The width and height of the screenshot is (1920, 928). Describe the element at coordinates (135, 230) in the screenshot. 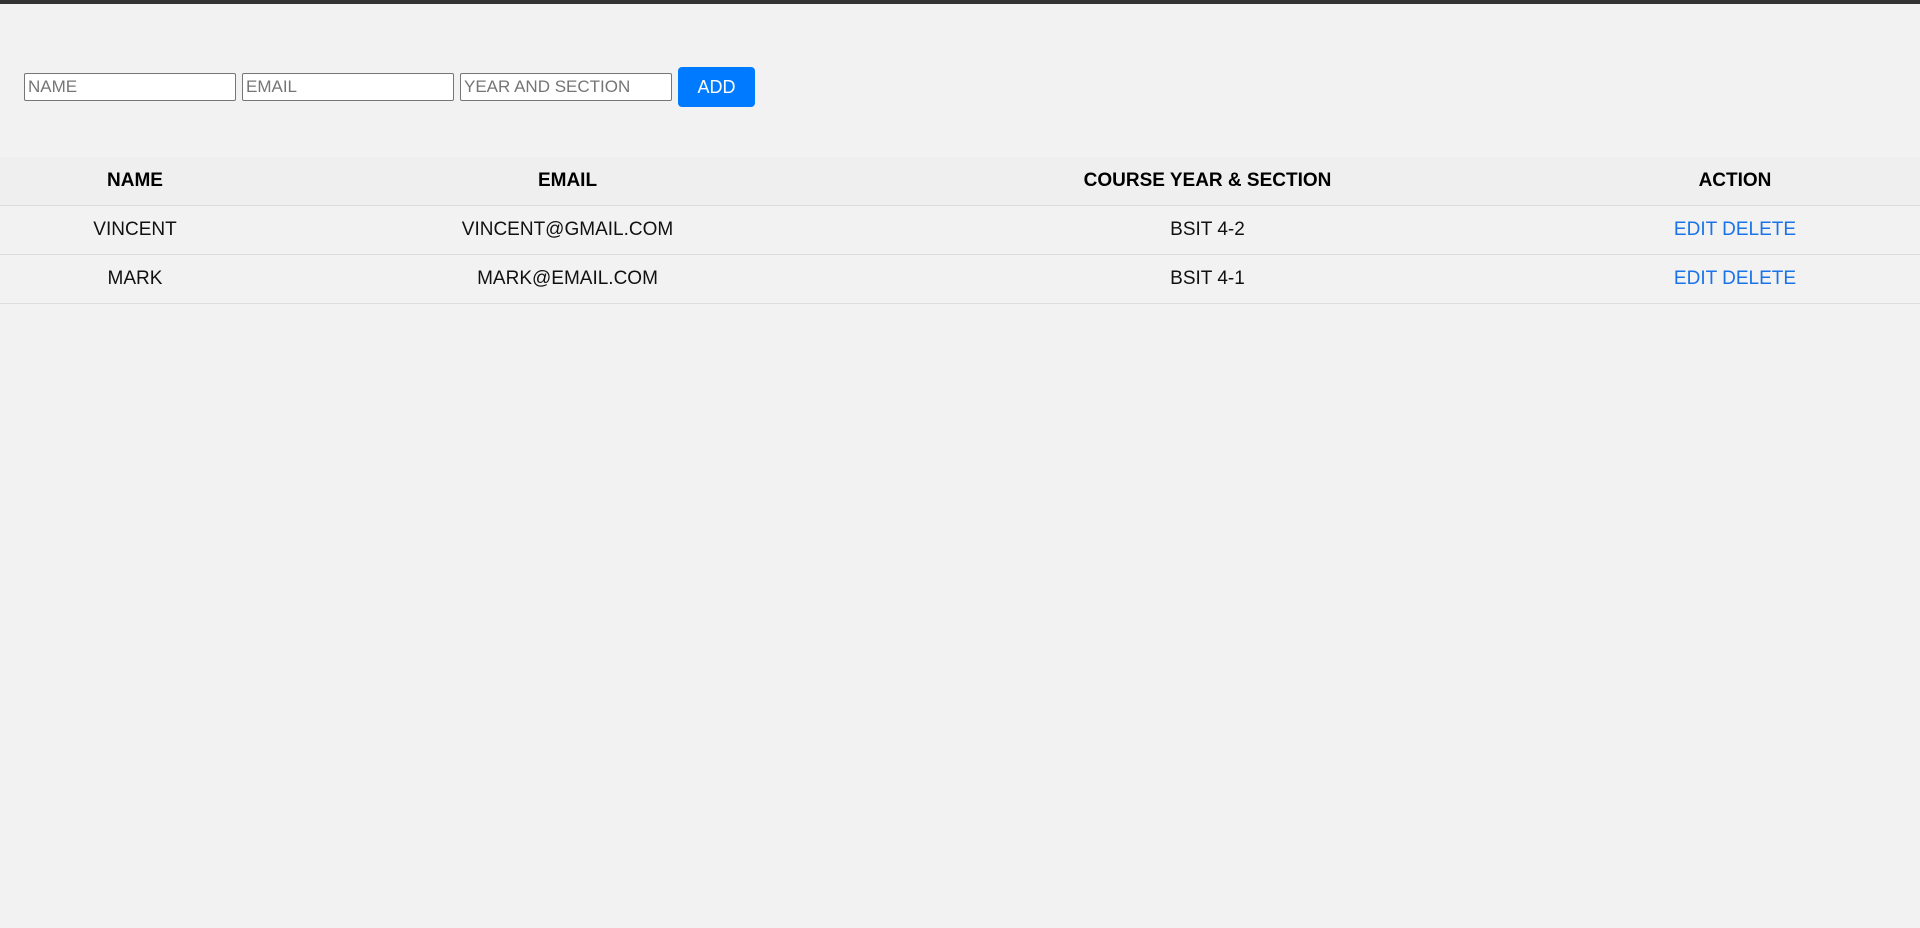

I see `cell-name: VINCENT` at that location.